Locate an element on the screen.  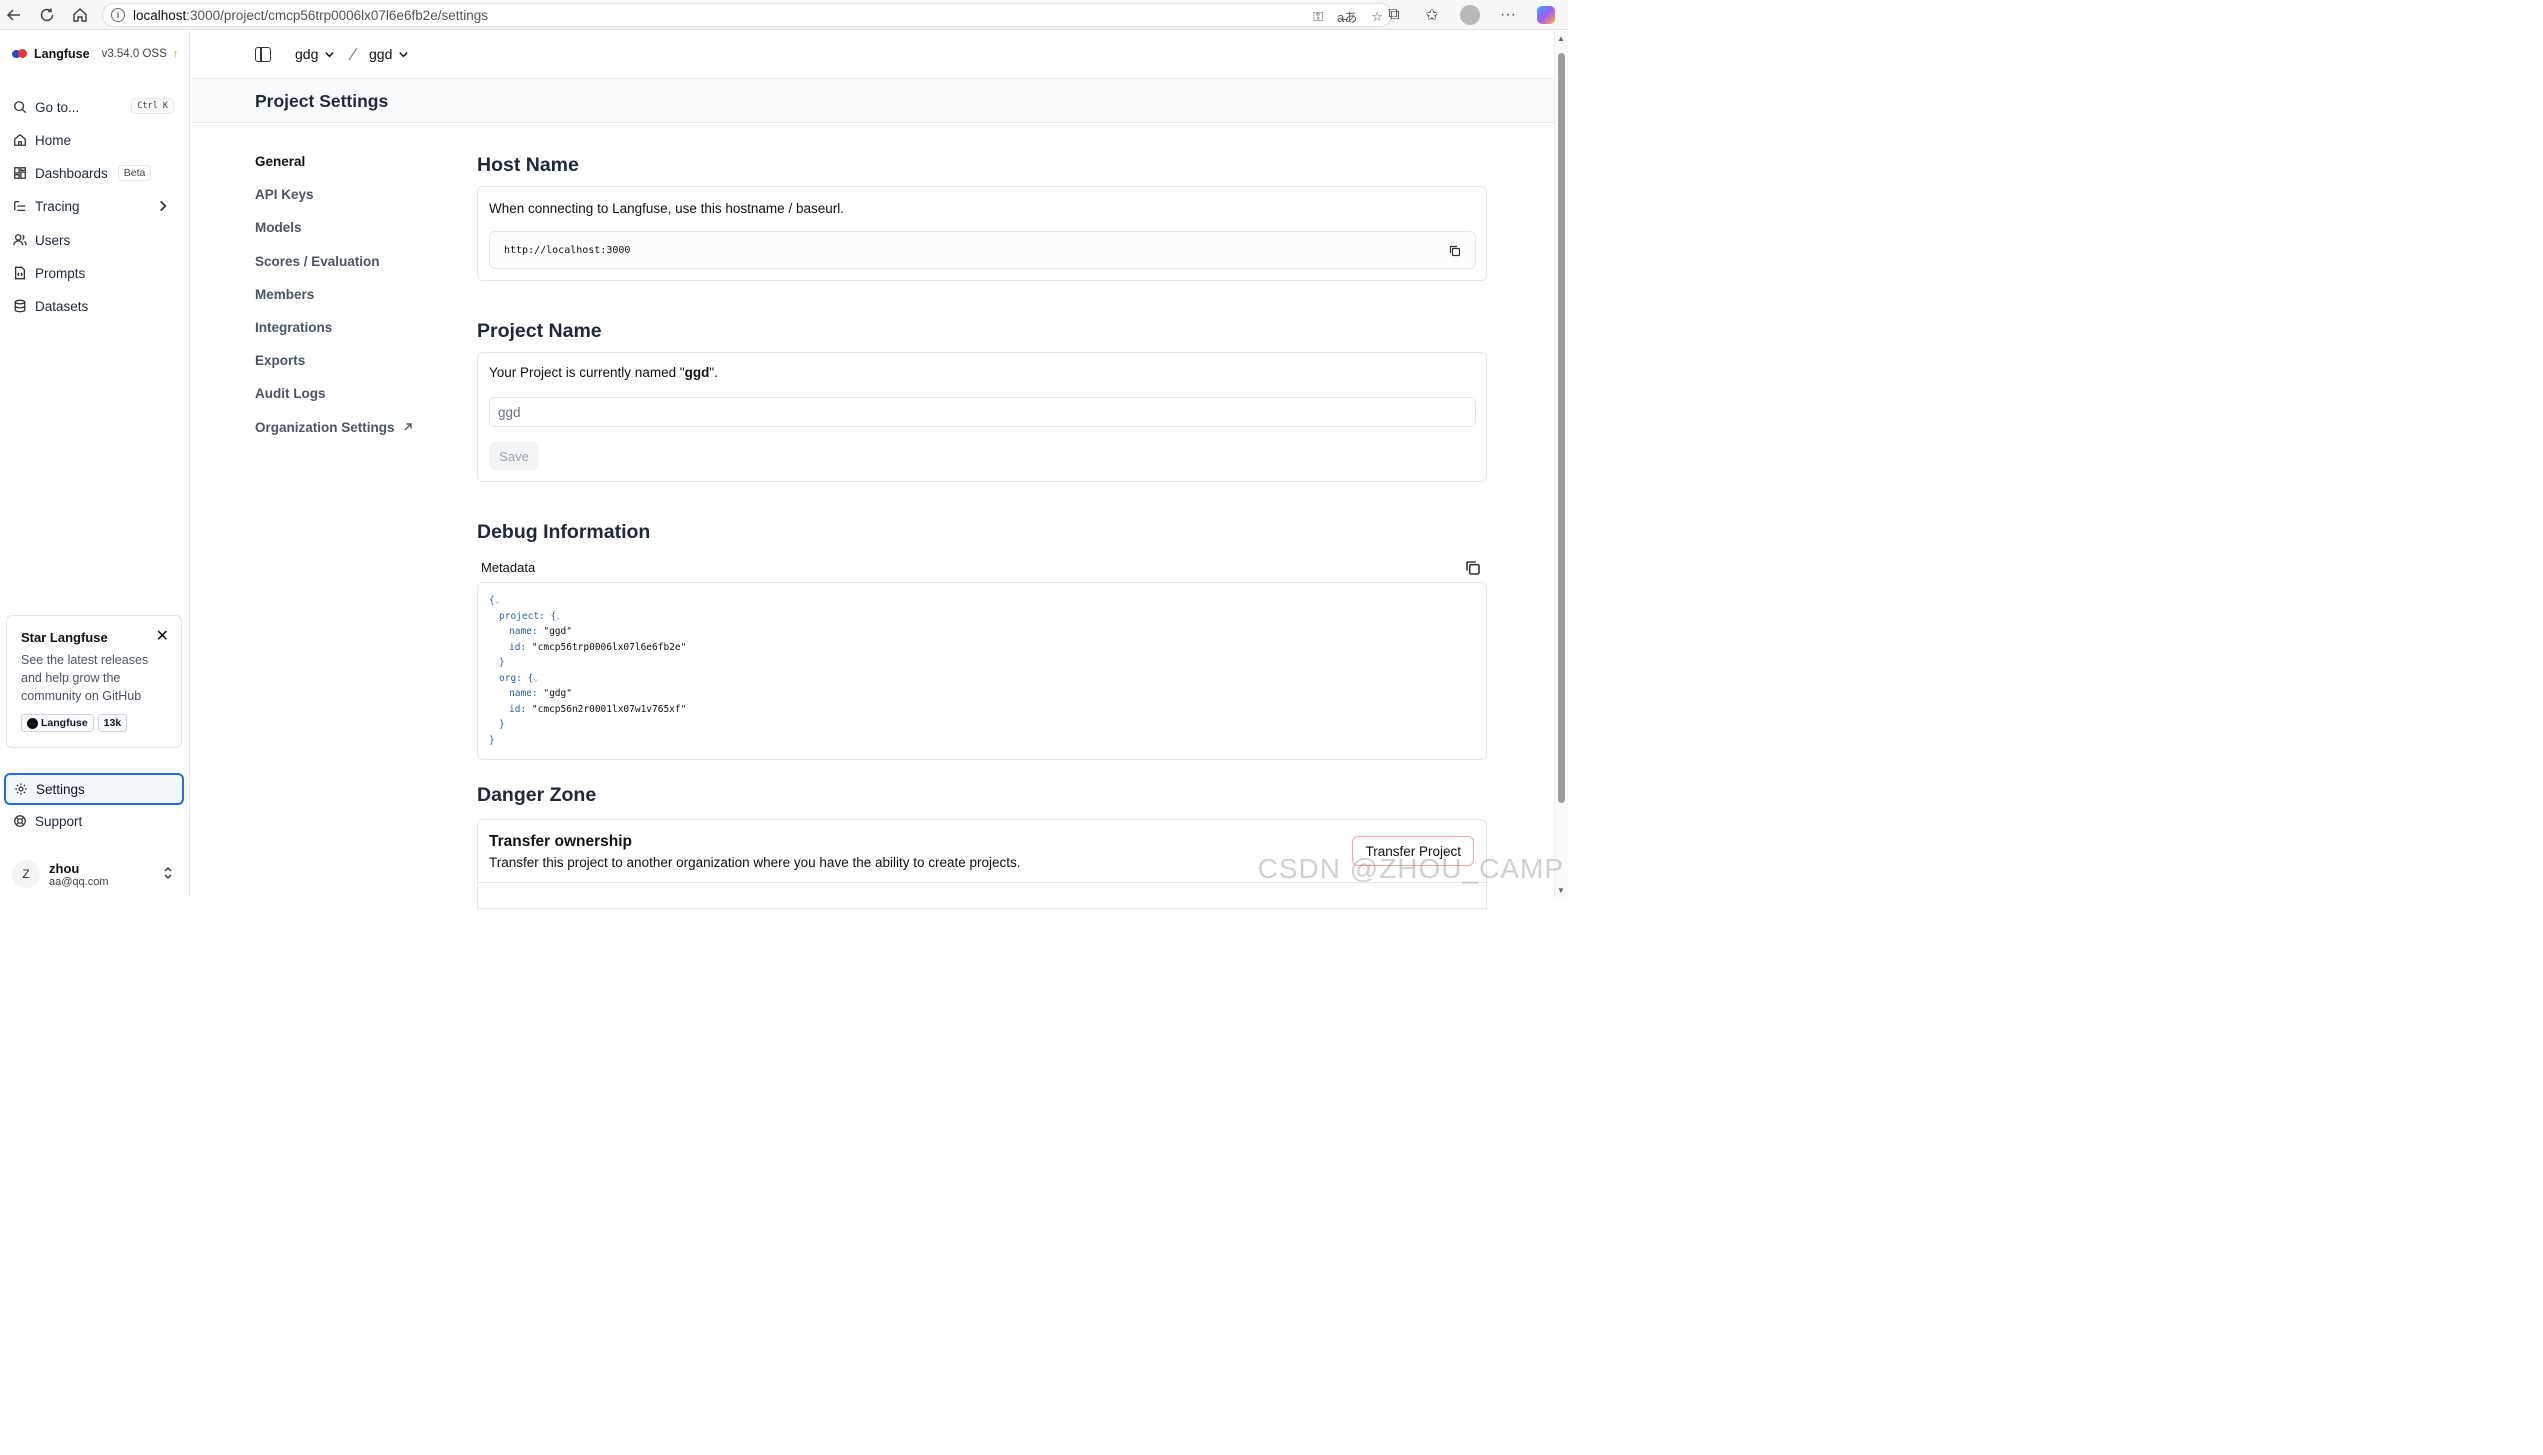
sidebar-item-users: Users is located at coordinates (94, 240).